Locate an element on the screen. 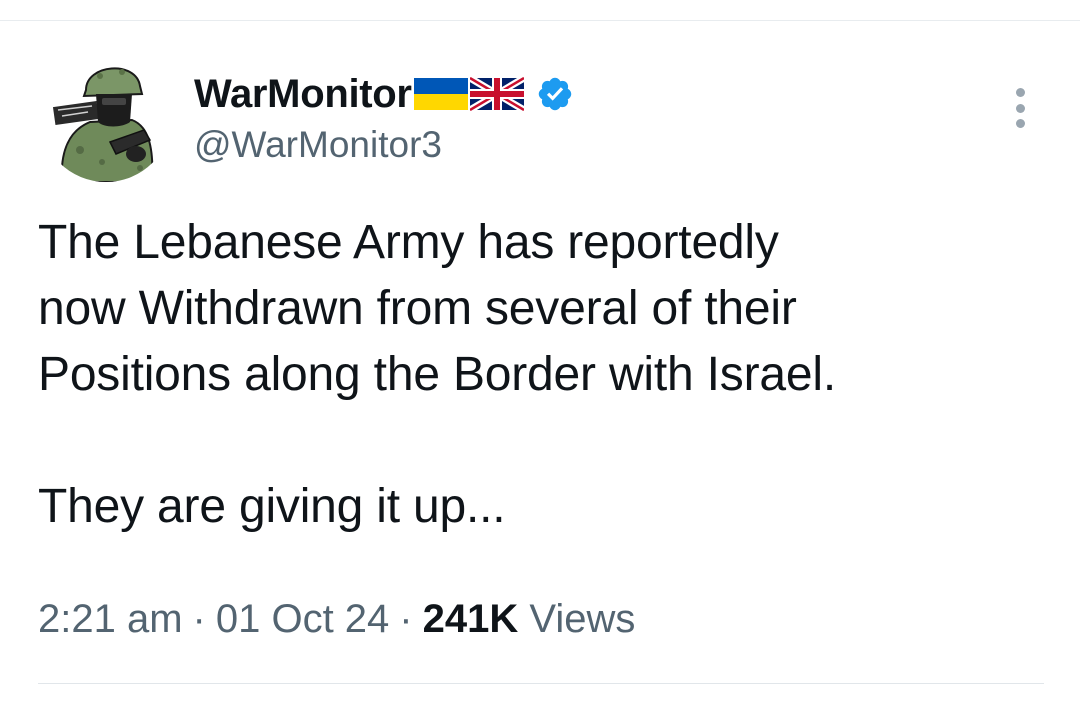 The height and width of the screenshot is (707, 1080). display-name: WarMonitor is located at coordinates (303, 94).